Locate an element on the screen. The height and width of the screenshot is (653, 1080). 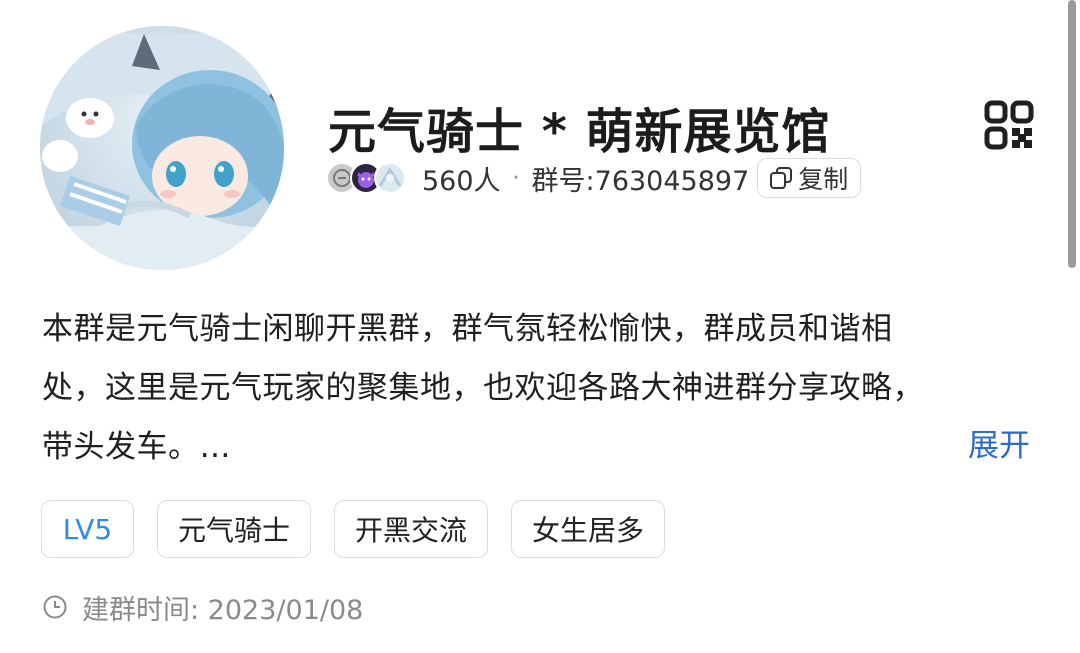
group-number: 群号:763045897 is located at coordinates (640, 181).